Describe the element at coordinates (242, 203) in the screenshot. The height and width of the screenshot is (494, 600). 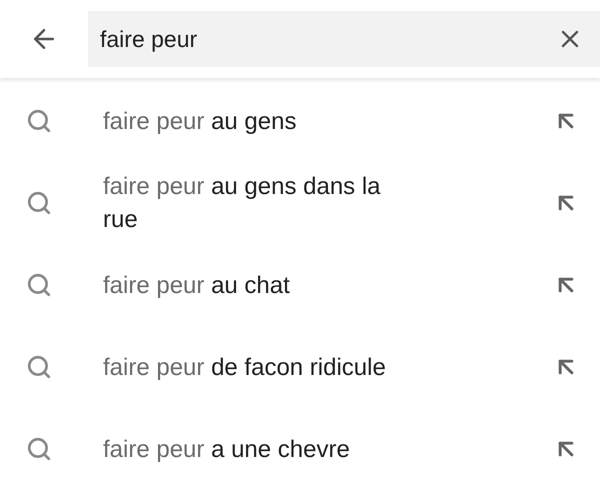
I see `suggestion-text: faire peur au gens dans la rue` at that location.